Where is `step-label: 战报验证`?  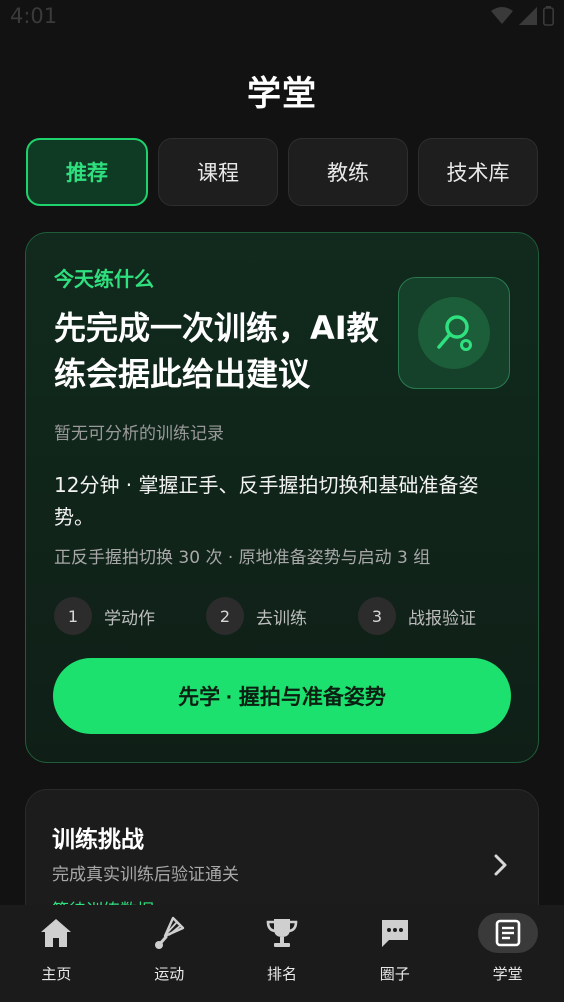 step-label: 战报验证 is located at coordinates (442, 618).